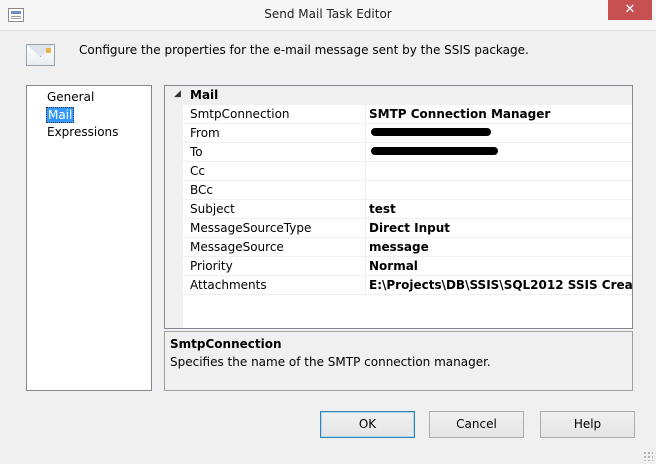 The width and height of the screenshot is (656, 464). What do you see at coordinates (398, 95) in the screenshot?
I see `category-mail: ◢ Mail` at bounding box center [398, 95].